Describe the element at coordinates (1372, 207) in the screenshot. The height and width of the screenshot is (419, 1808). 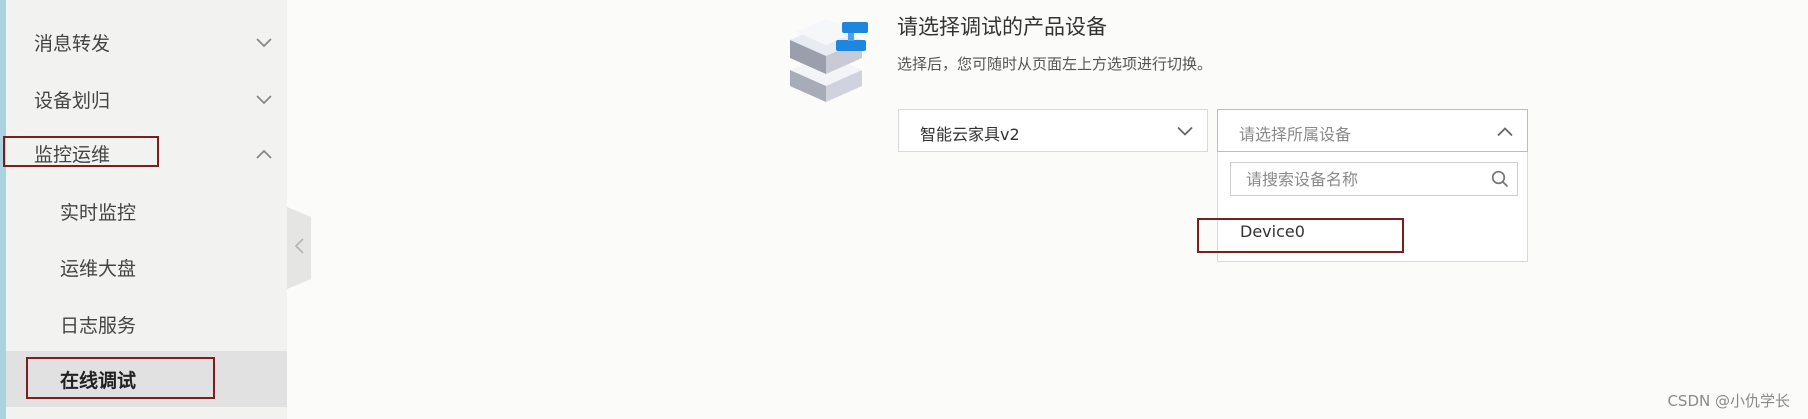
I see `device-dropdown: Device0` at that location.